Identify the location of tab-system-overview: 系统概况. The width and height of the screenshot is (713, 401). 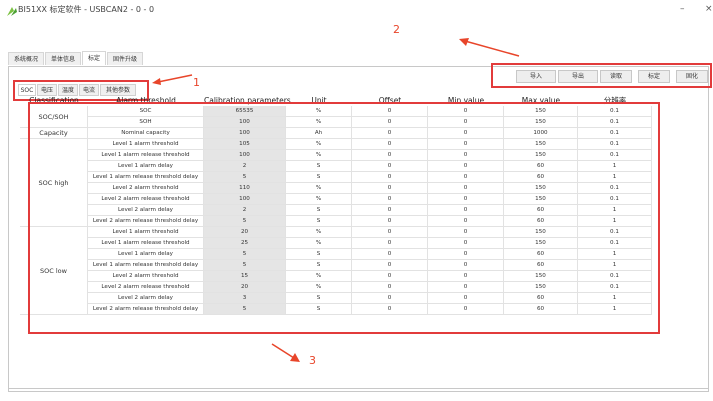
(26, 58).